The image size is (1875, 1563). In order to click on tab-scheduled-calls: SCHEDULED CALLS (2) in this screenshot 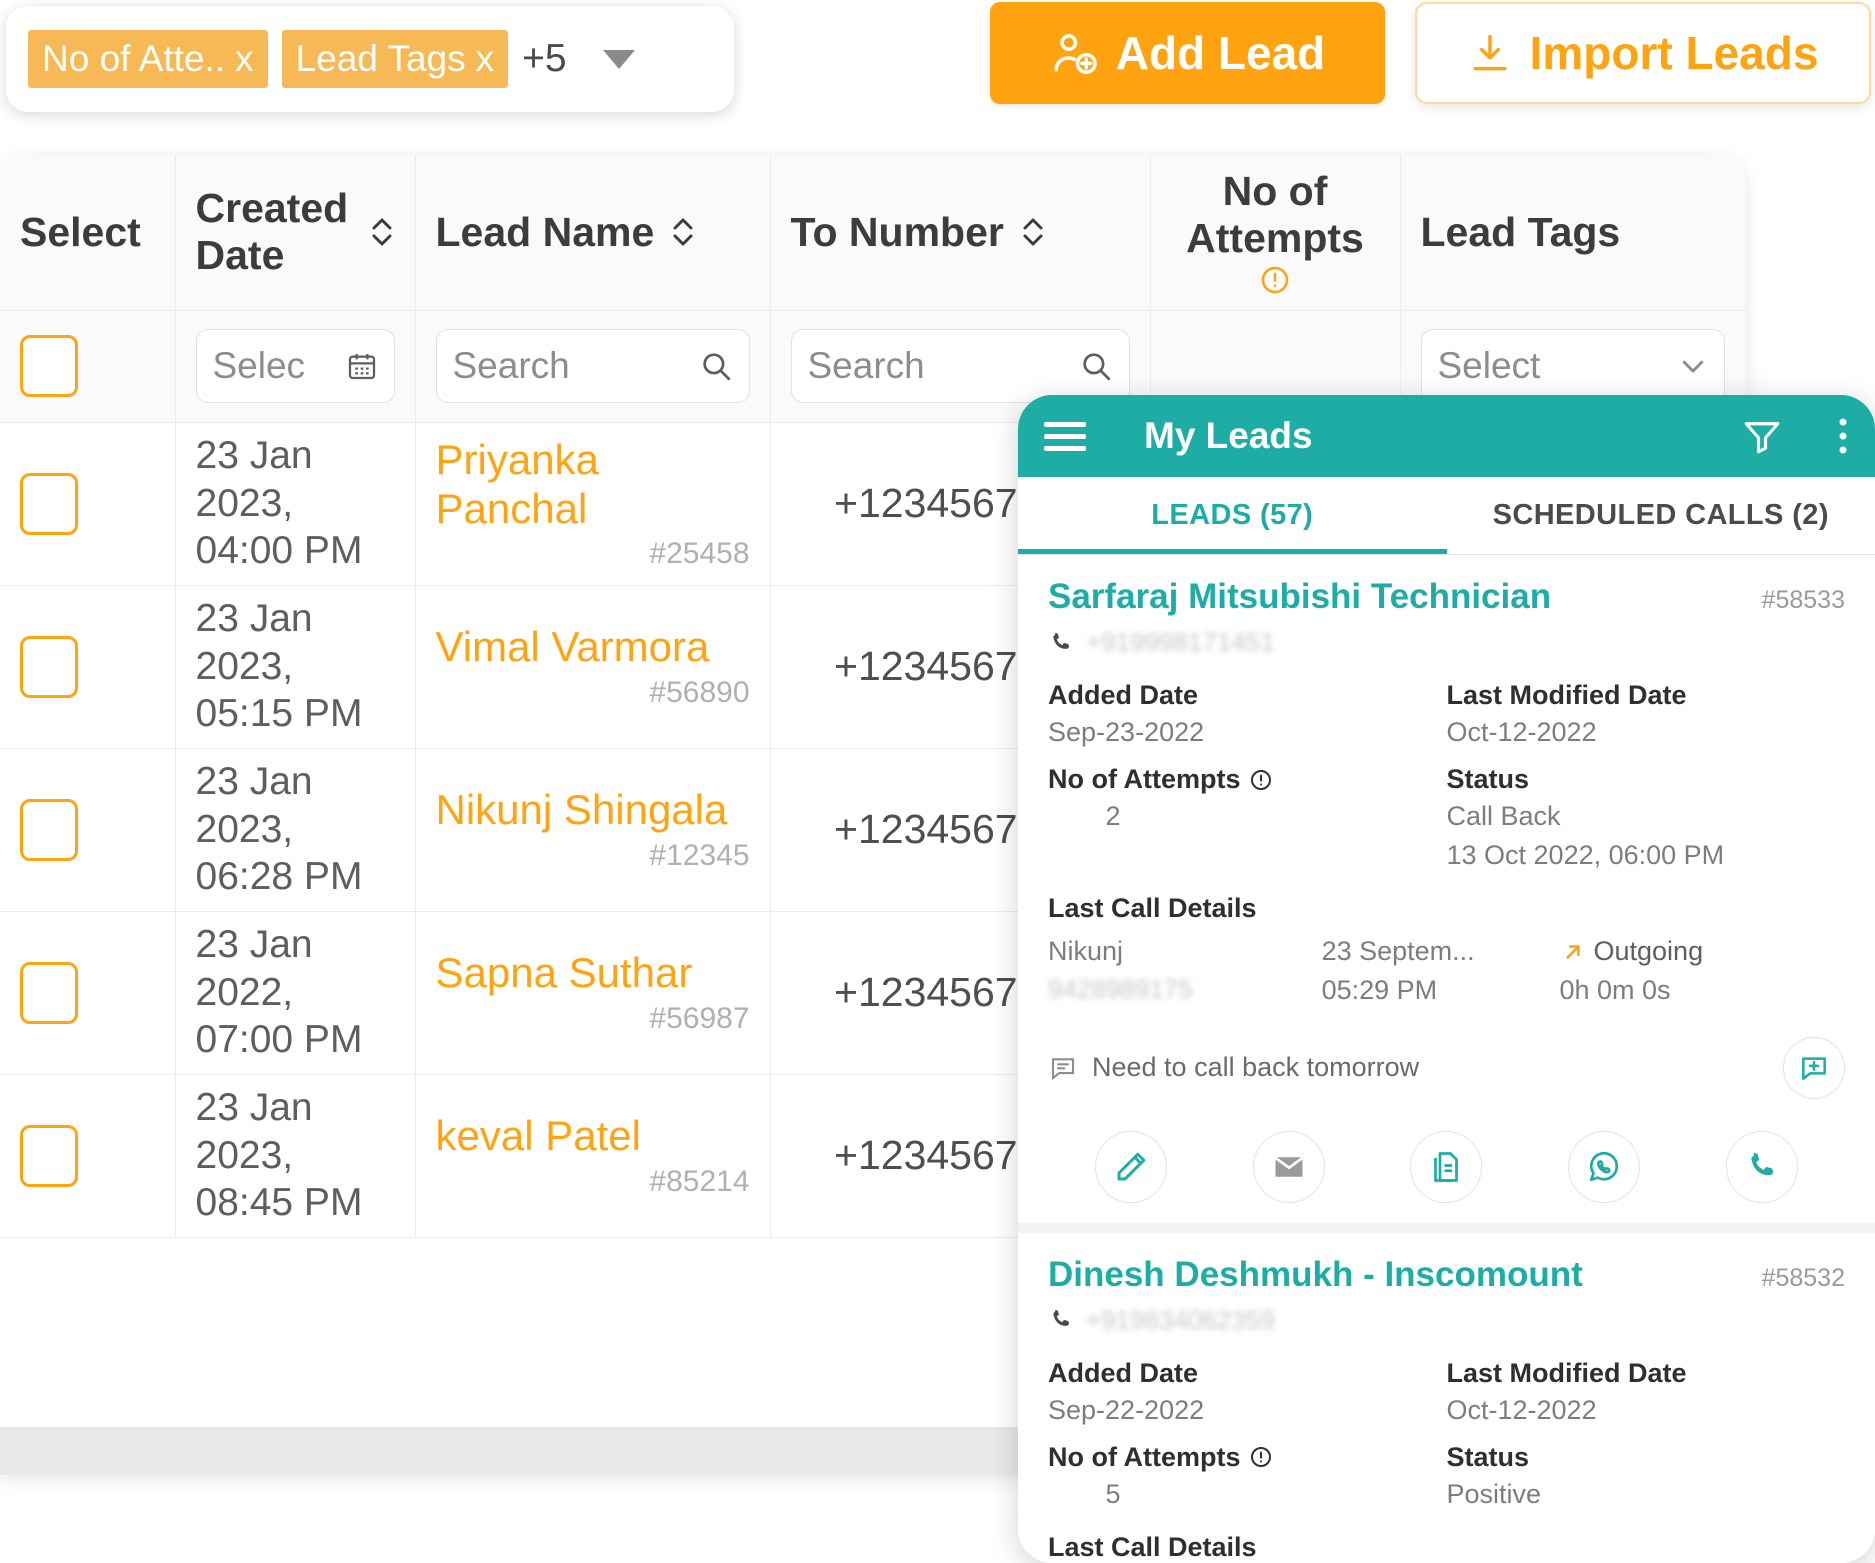, I will do `click(1661, 515)`.